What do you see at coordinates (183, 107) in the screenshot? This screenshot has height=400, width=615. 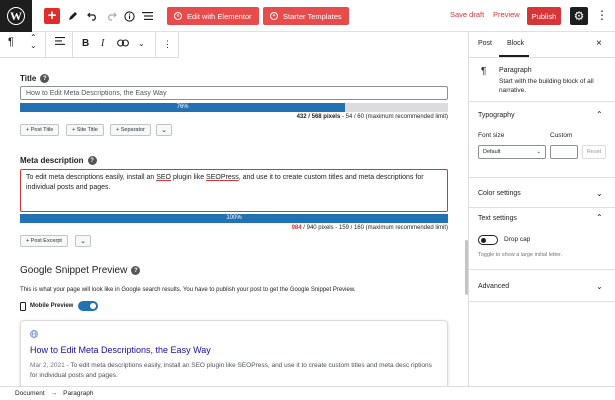 I see `title-progress-fill: 76%` at bounding box center [183, 107].